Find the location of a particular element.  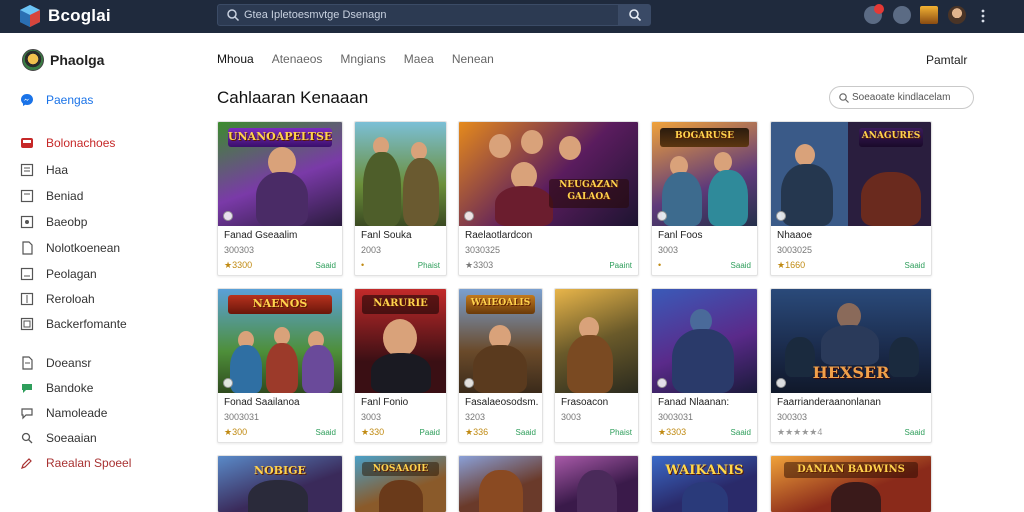

tab-2: Mngians is located at coordinates (362, 61).